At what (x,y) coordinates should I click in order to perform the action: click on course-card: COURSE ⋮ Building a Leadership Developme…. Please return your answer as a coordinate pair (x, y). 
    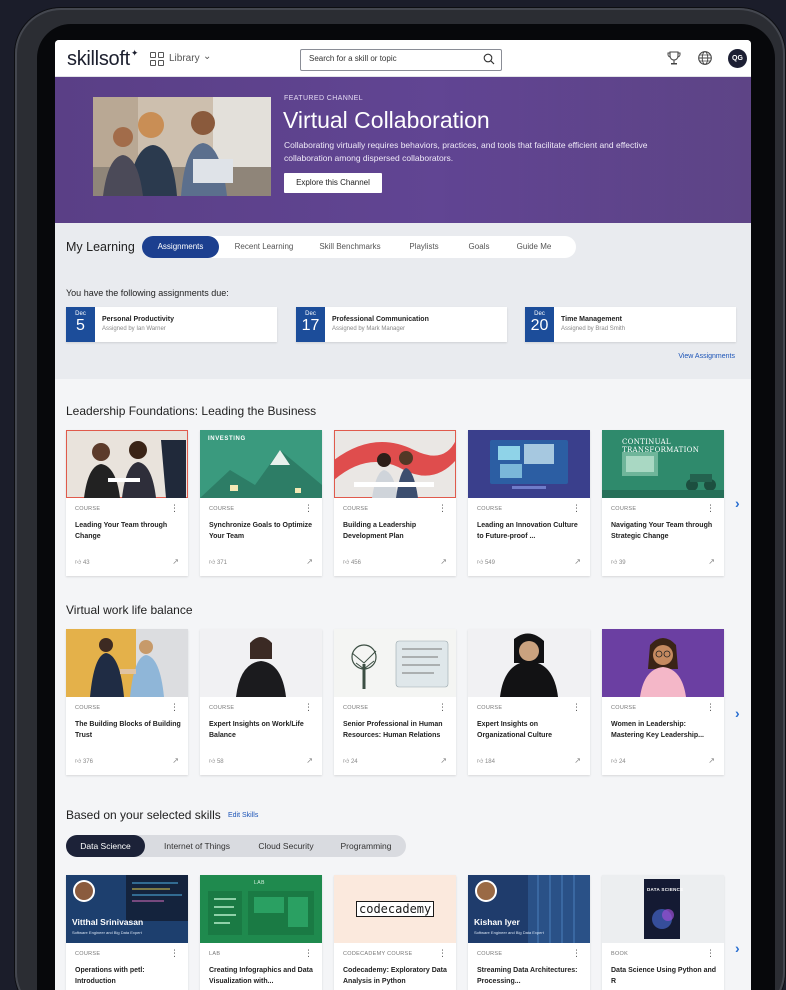
    Looking at the image, I should click on (395, 503).